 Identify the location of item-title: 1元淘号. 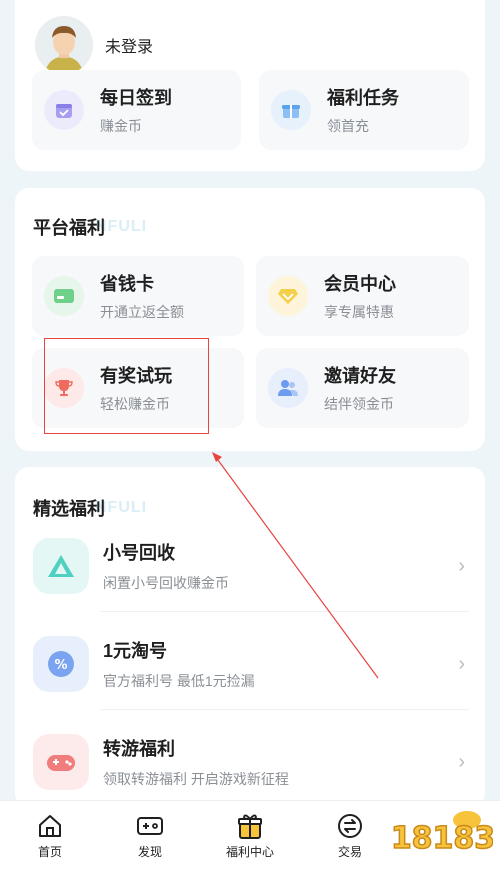
(135, 651).